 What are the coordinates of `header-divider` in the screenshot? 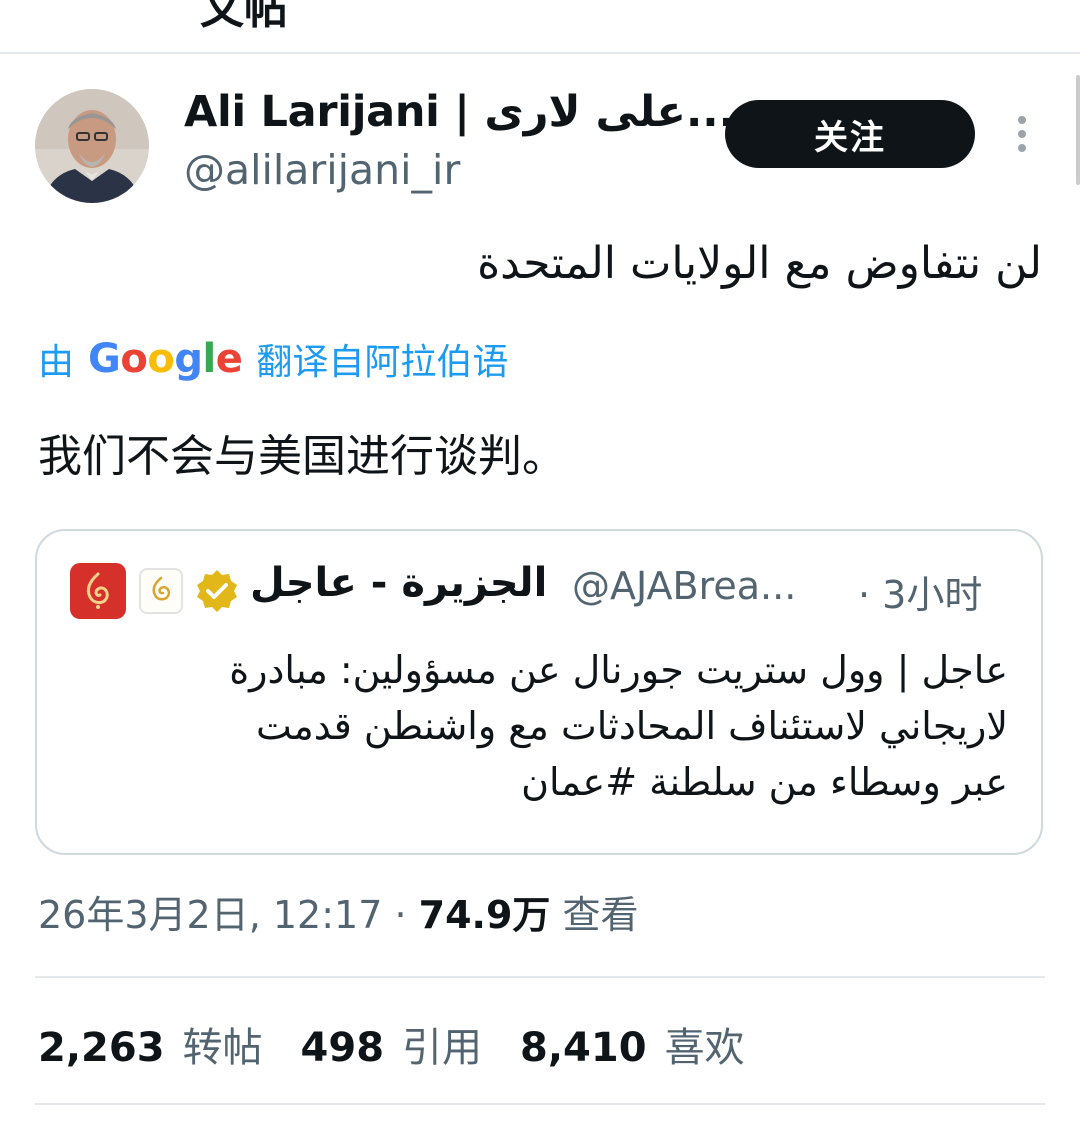 It's located at (540, 53).